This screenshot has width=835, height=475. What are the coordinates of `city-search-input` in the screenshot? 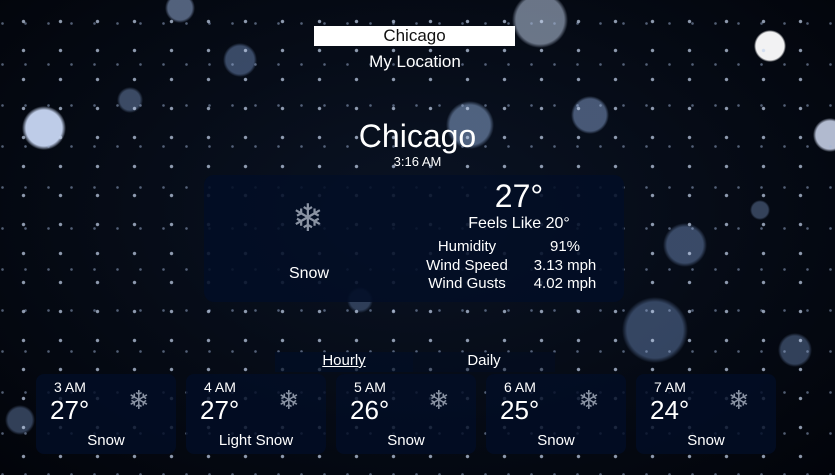 It's located at (414, 36).